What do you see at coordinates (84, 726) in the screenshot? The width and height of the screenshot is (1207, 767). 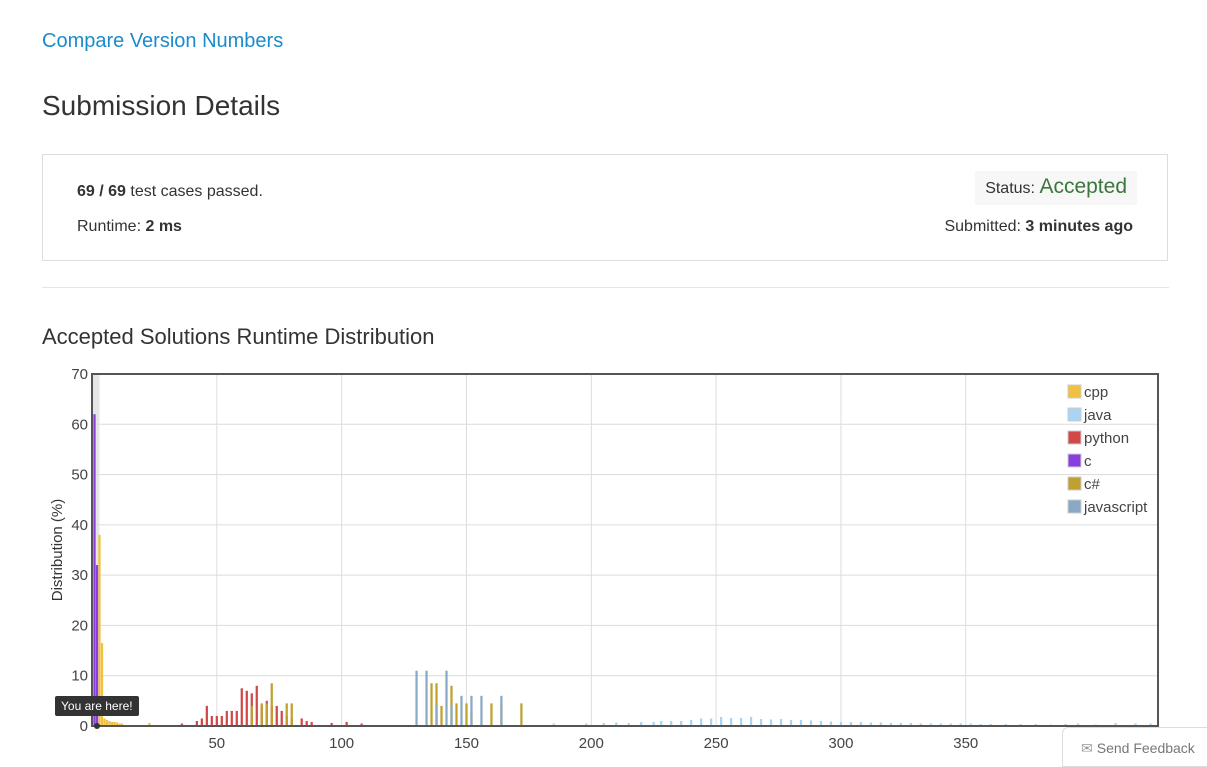 I see `y-tick-label: 0` at bounding box center [84, 726].